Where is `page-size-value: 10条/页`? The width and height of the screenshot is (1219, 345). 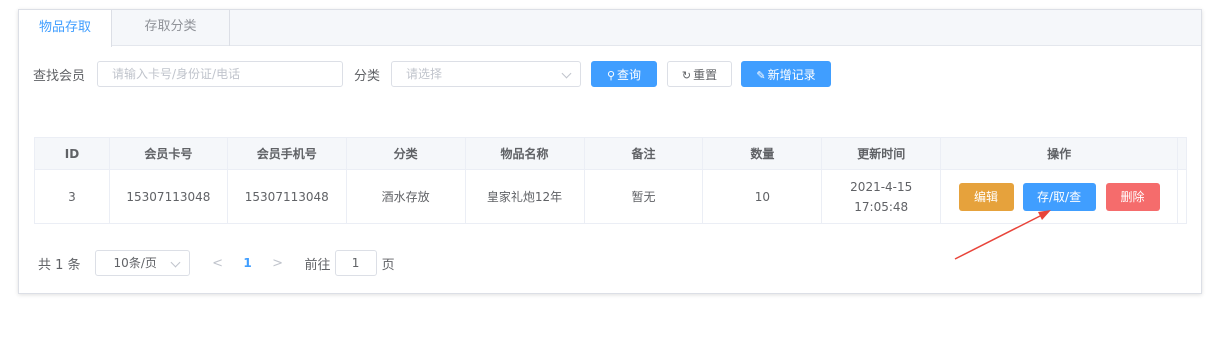 page-size-value: 10条/页 is located at coordinates (135, 263).